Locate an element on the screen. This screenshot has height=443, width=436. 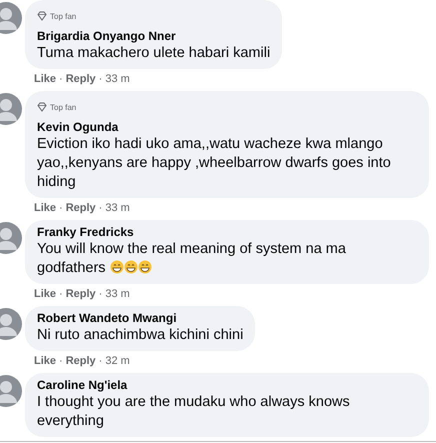
comment-text: Ni ruto anachimbwa kichini chini is located at coordinates (140, 335).